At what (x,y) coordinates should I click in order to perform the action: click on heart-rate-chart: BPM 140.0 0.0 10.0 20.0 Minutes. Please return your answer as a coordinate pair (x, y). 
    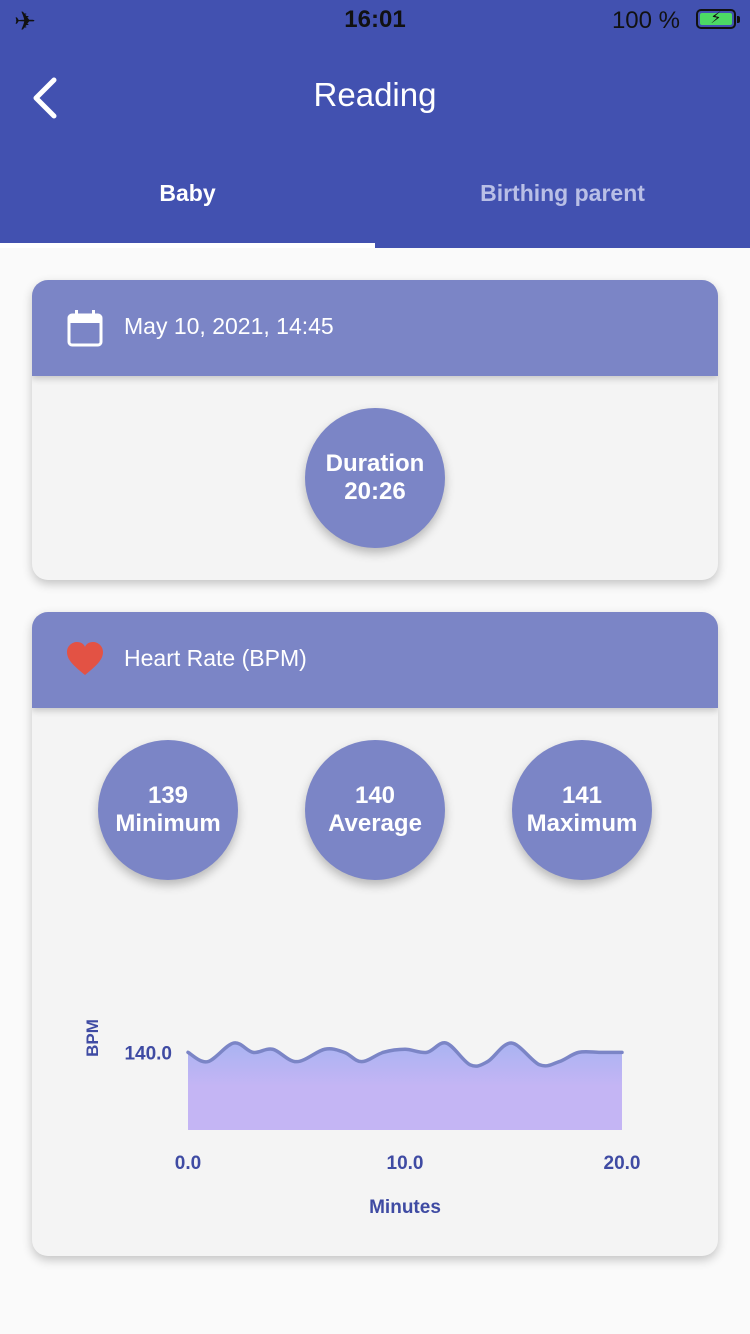
    Looking at the image, I should click on (362, 1118).